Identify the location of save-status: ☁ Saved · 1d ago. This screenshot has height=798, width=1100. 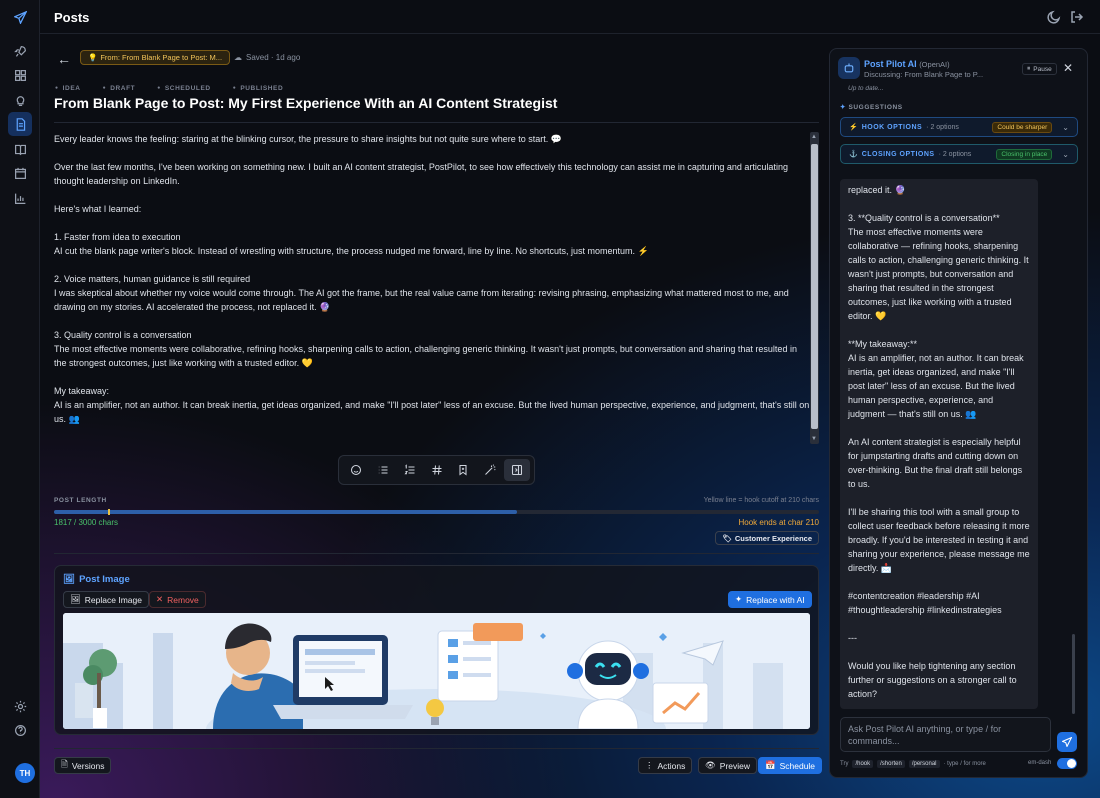
(267, 57).